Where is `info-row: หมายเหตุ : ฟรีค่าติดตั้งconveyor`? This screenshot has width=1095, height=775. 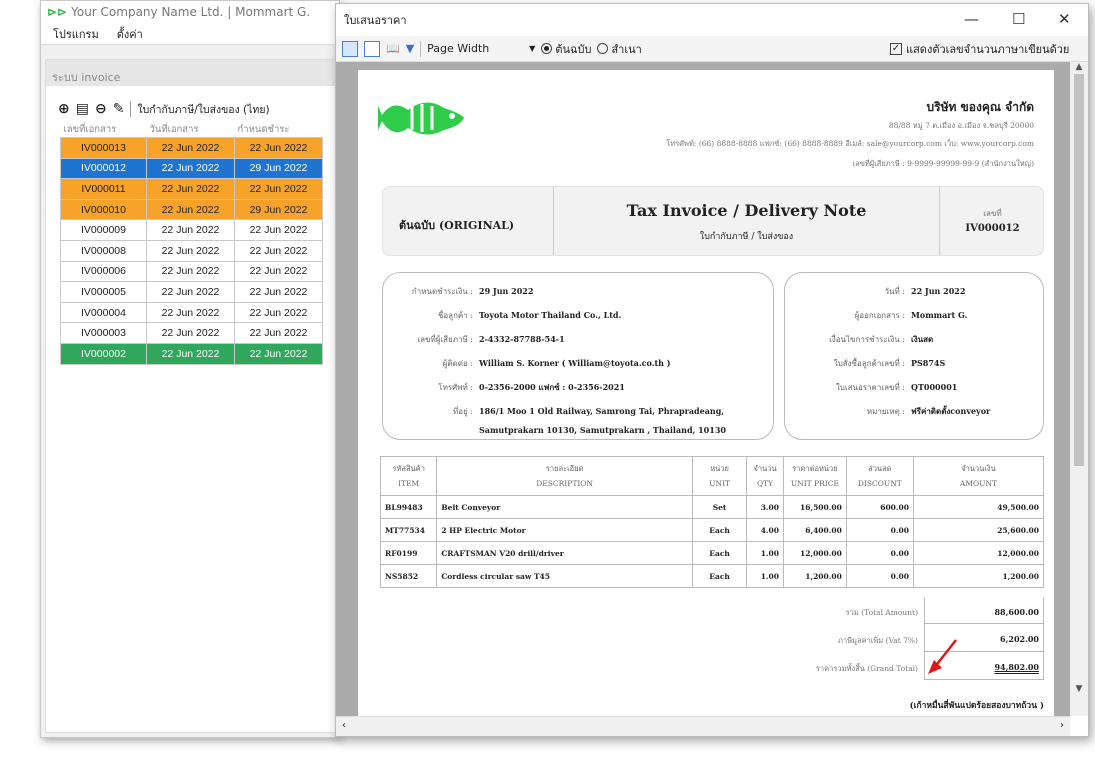
info-row: หมายเหตุ : ฟรีค่าติดตั้งconveyor is located at coordinates (892, 411).